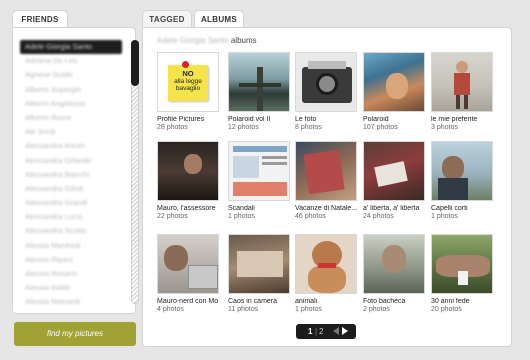 Image resolution: width=530 pixels, height=360 pixels. What do you see at coordinates (308, 127) in the screenshot?
I see `album-count: 8 photos` at bounding box center [308, 127].